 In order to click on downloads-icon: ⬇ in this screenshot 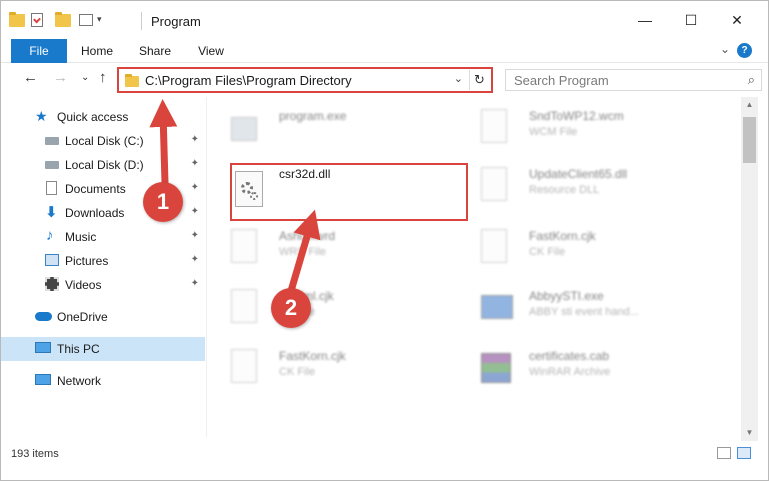, I will do `click(51, 212)`.